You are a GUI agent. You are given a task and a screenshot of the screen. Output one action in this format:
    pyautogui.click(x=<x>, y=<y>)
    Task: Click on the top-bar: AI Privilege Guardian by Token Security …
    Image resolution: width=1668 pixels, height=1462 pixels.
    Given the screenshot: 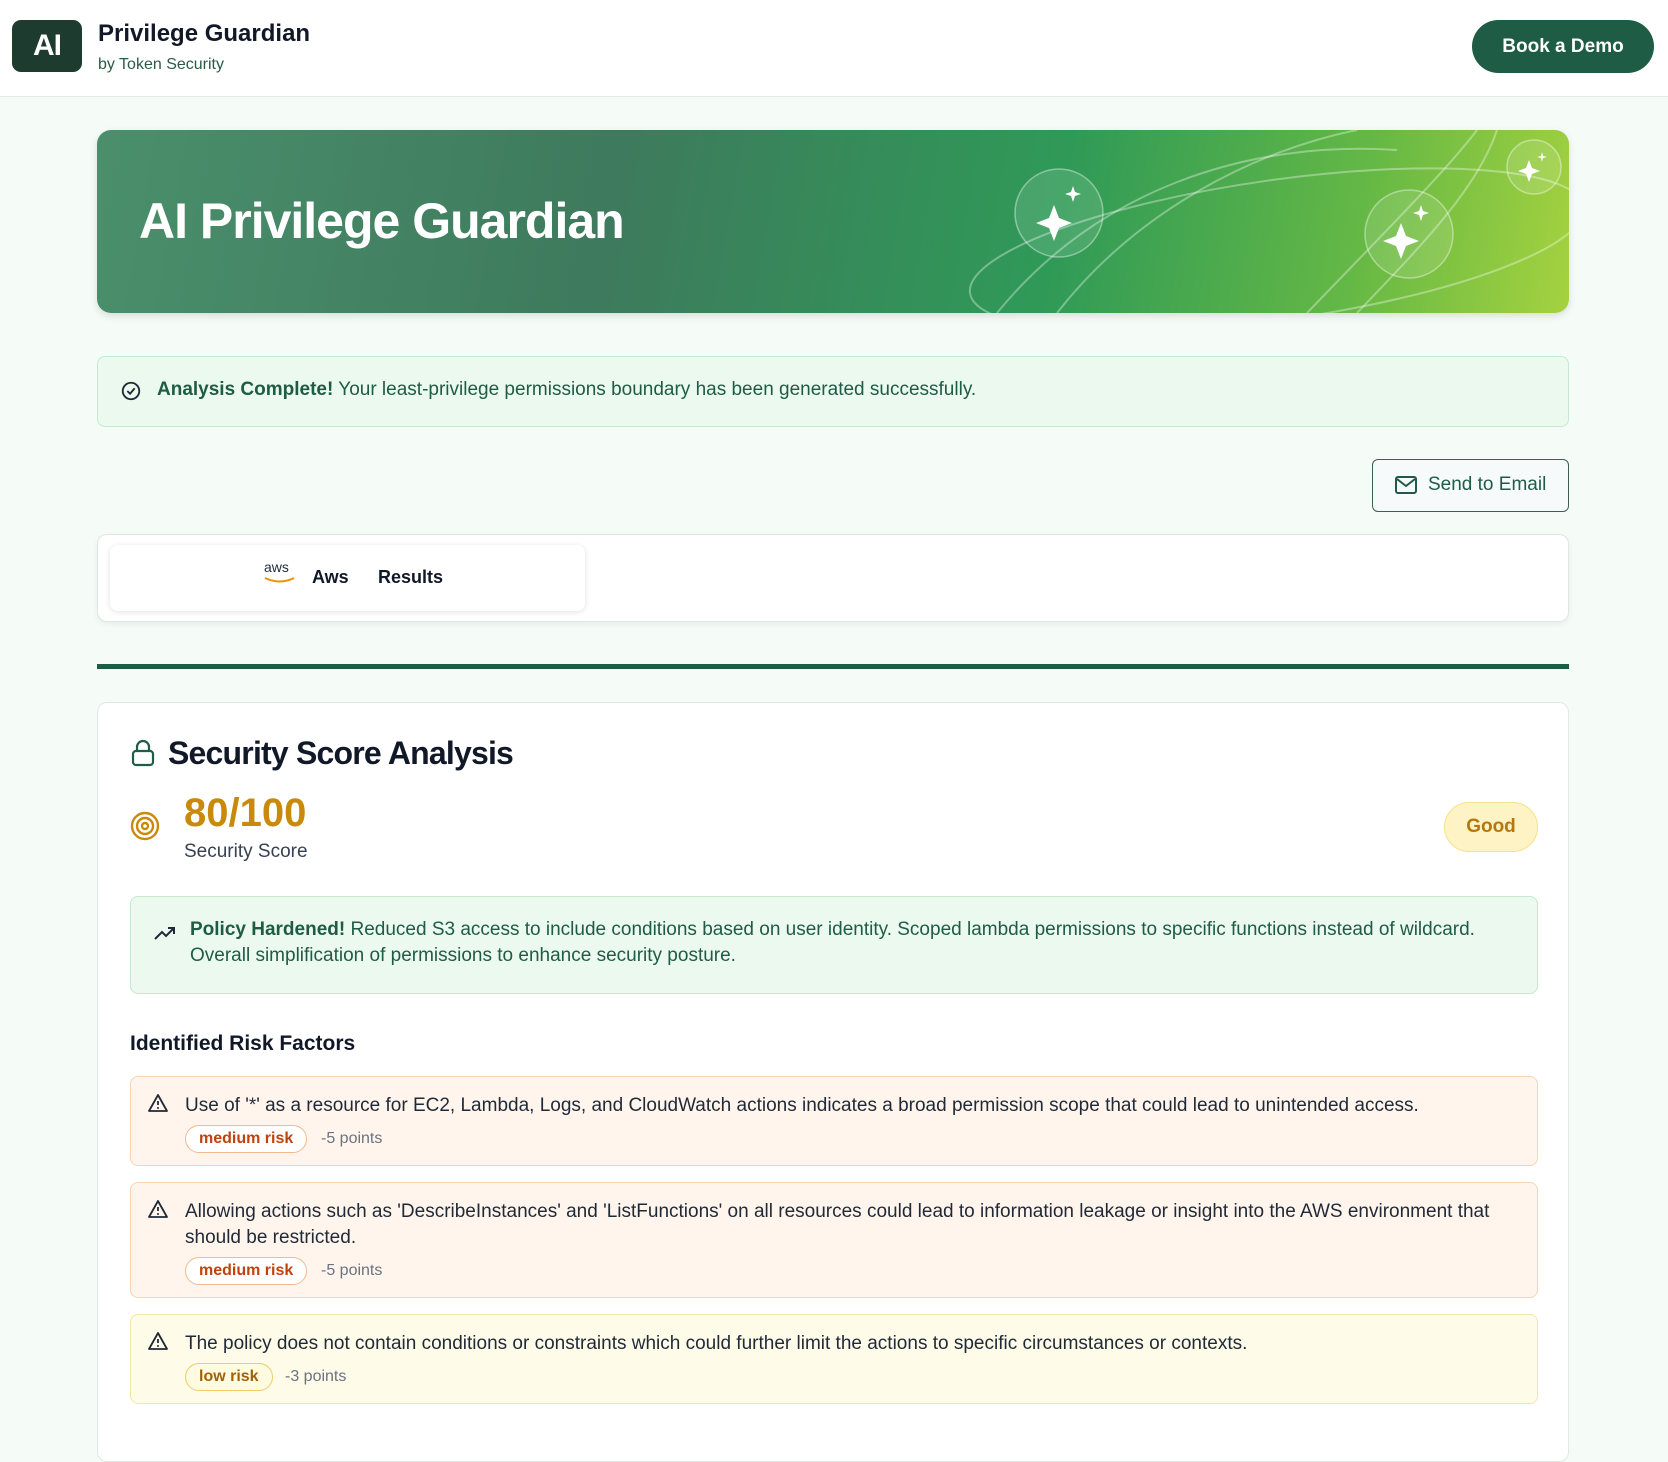 What is the action you would take?
    pyautogui.click(x=834, y=48)
    